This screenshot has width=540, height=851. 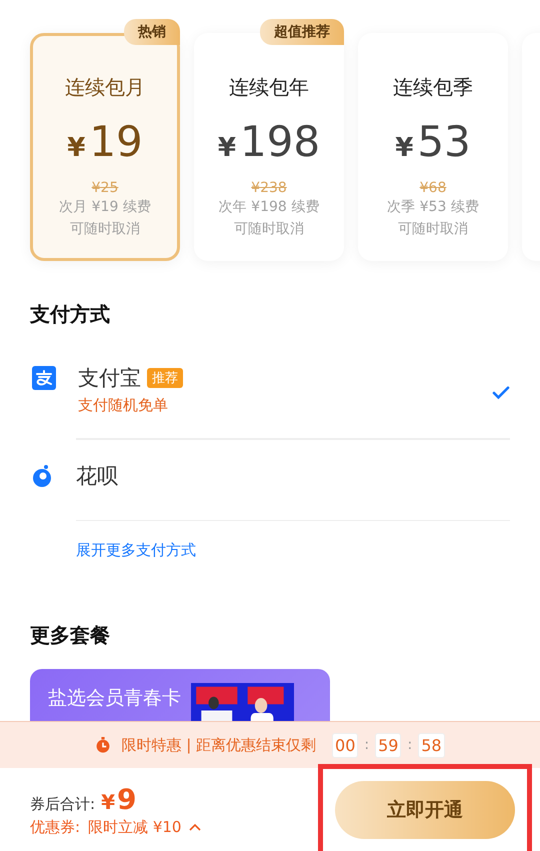 What do you see at coordinates (105, 87) in the screenshot?
I see `plan-name: 连续包月` at bounding box center [105, 87].